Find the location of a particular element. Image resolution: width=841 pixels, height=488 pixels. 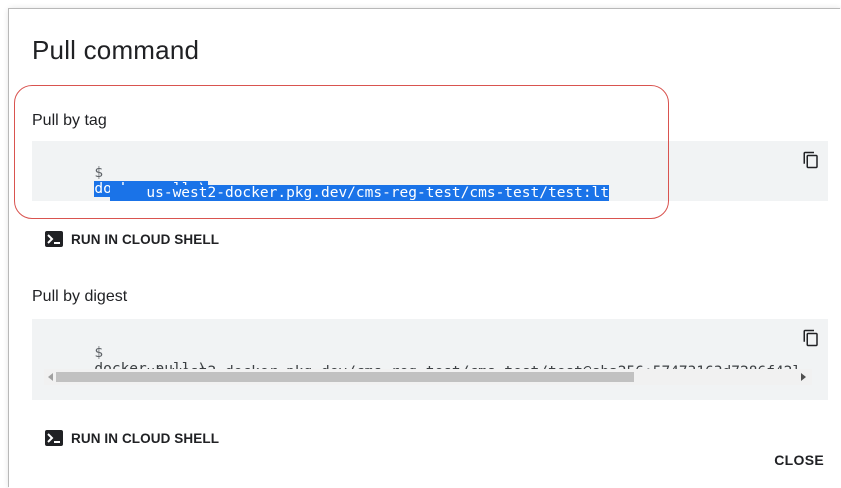

horizontal-scrollbar is located at coordinates (428, 377).